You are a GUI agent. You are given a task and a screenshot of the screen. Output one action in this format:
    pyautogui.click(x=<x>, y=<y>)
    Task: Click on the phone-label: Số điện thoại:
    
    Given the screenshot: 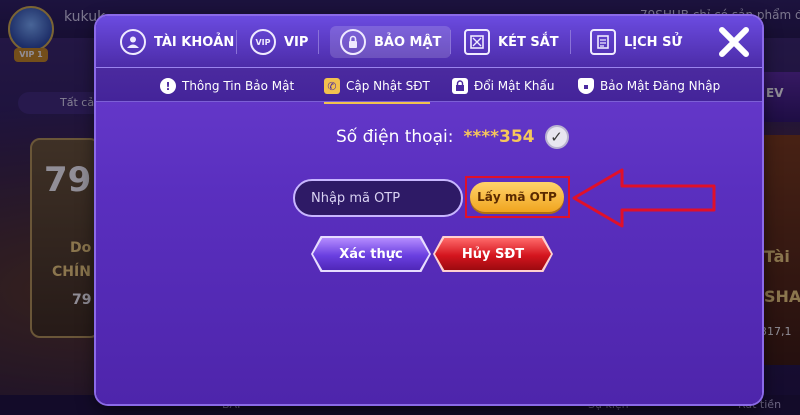 What is the action you would take?
    pyautogui.click(x=395, y=137)
    